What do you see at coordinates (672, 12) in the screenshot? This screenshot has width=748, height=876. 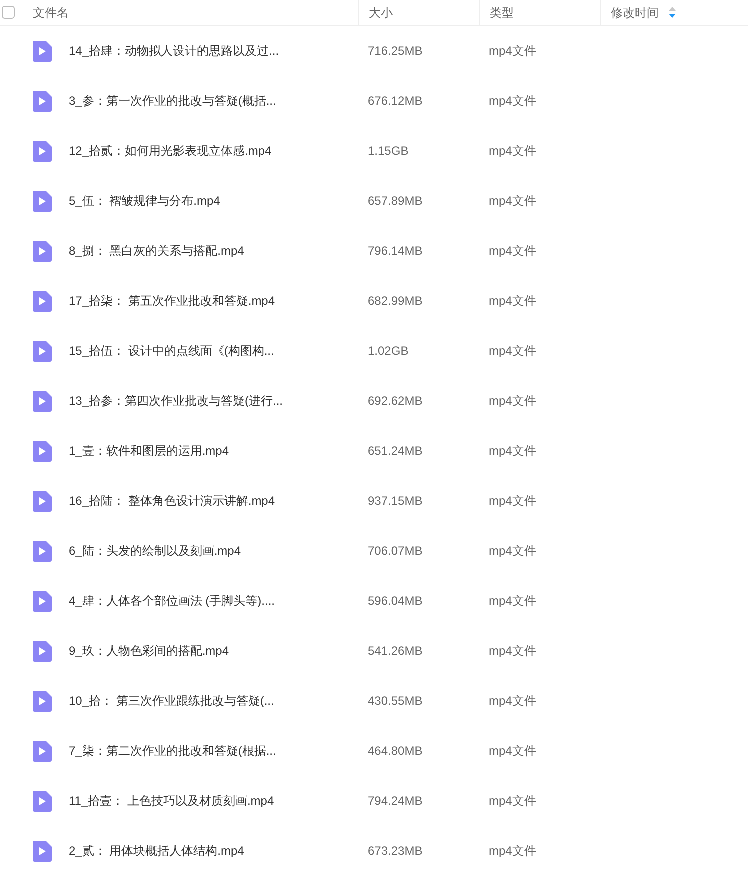 I see `sort-icon` at bounding box center [672, 12].